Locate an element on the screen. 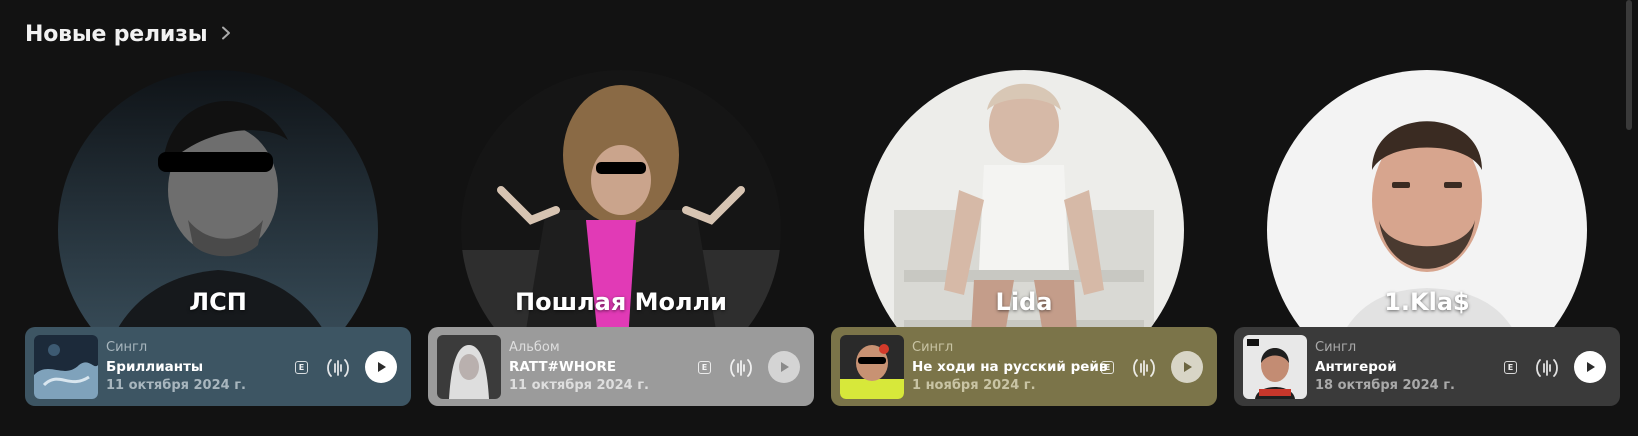 Image resolution: width=1638 pixels, height=436 pixels. chevron-right-icon is located at coordinates (226, 34).